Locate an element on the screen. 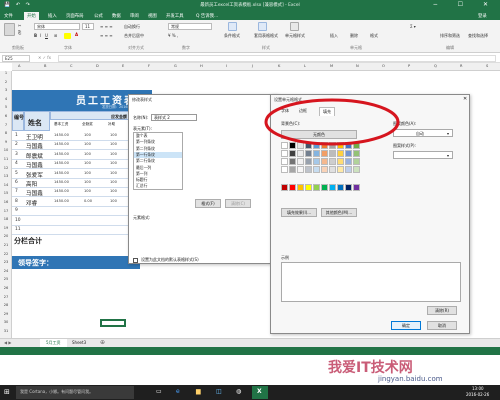  align-top-icon: ≡ ≡ ≡ is located at coordinates (106, 26).